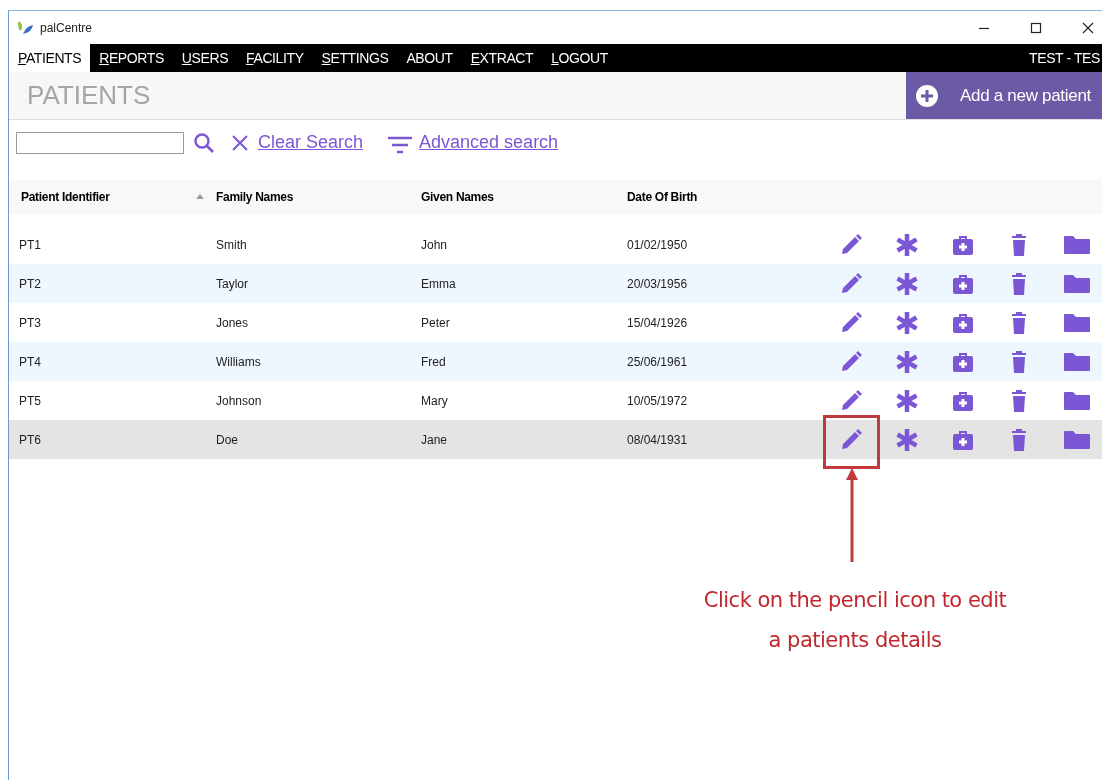 This screenshot has width=1102, height=780. I want to click on search-icon, so click(204, 142).